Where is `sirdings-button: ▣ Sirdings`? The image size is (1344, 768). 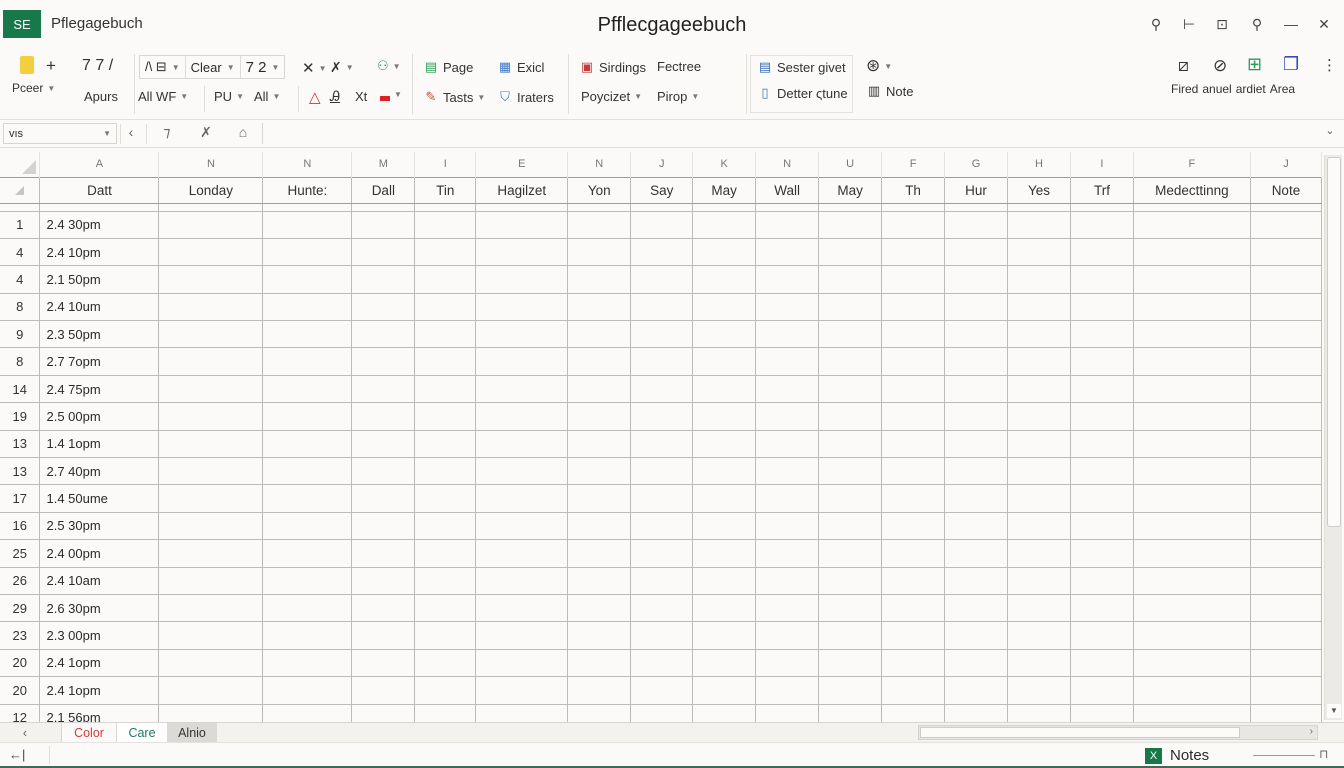 sirdings-button: ▣ Sirdings is located at coordinates (612, 67).